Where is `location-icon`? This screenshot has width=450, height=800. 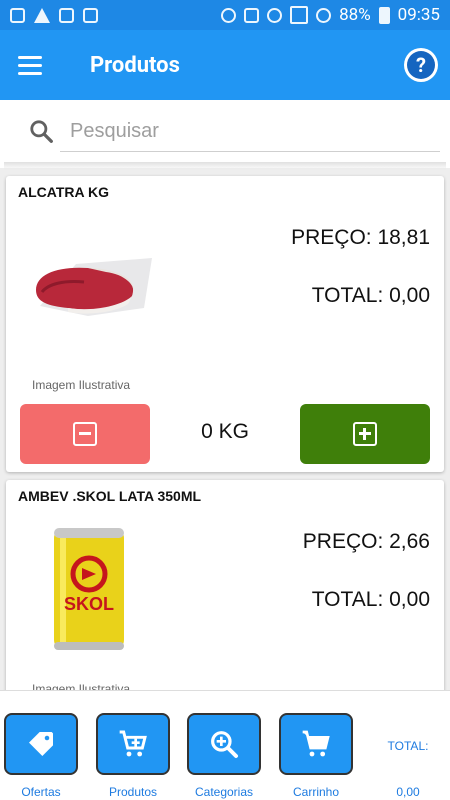 location-icon is located at coordinates (229, 15).